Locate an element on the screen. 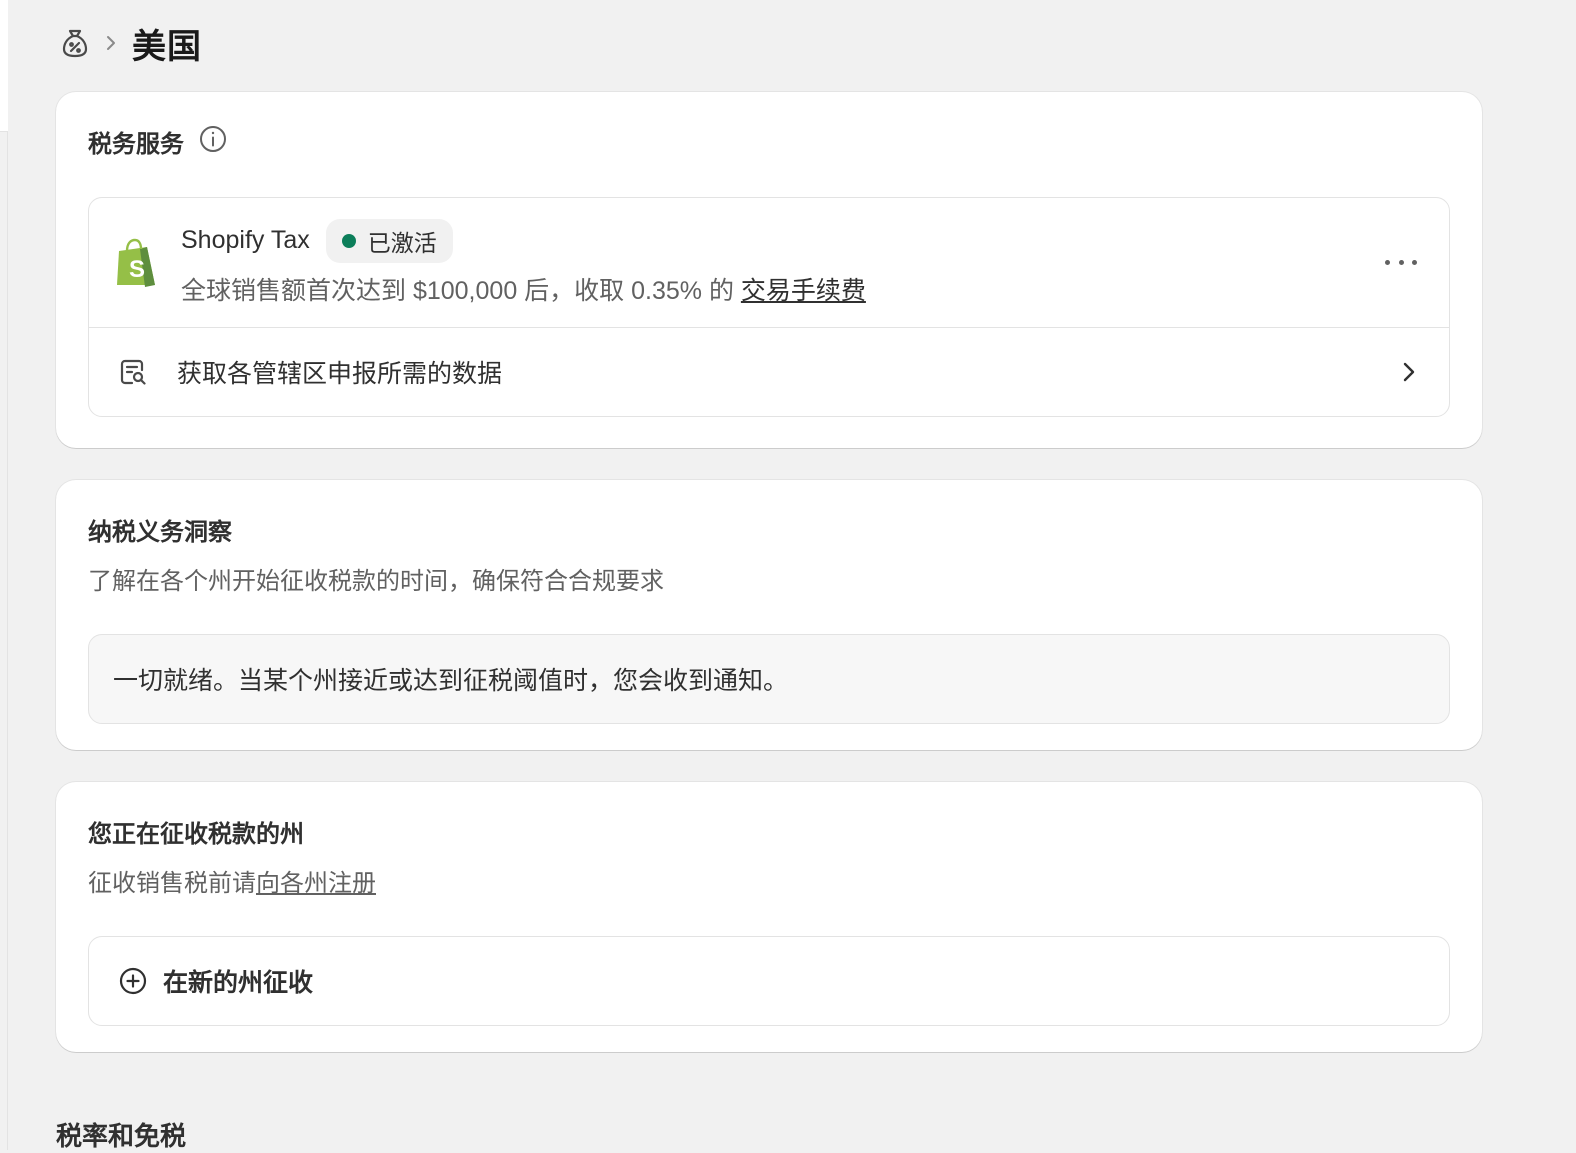 The height and width of the screenshot is (1153, 1576). tax-insights-subtitle: 了解在各个州开始征收税款的时间，确保符合合规要求 is located at coordinates (376, 581).